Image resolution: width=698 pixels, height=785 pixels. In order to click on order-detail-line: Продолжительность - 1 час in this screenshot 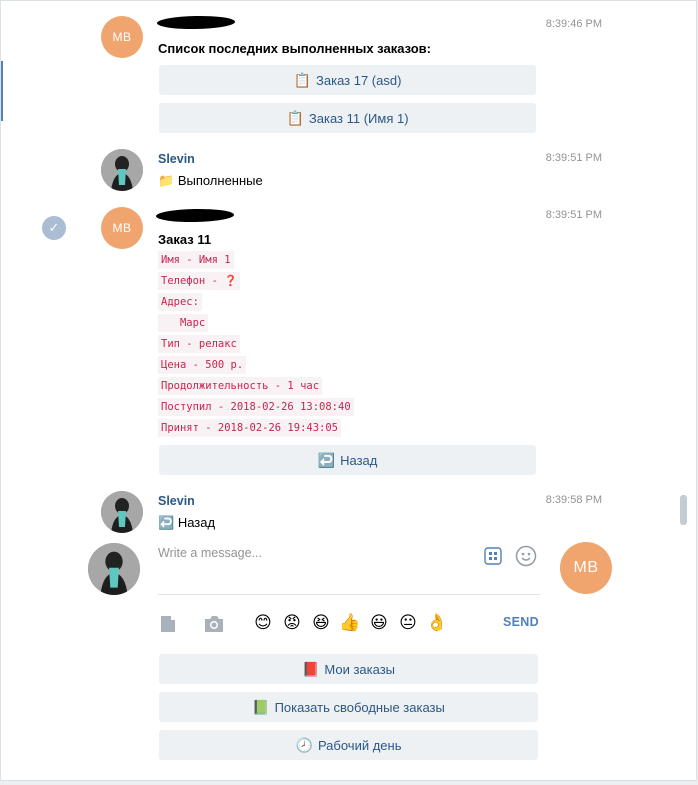, I will do `click(240, 386)`.